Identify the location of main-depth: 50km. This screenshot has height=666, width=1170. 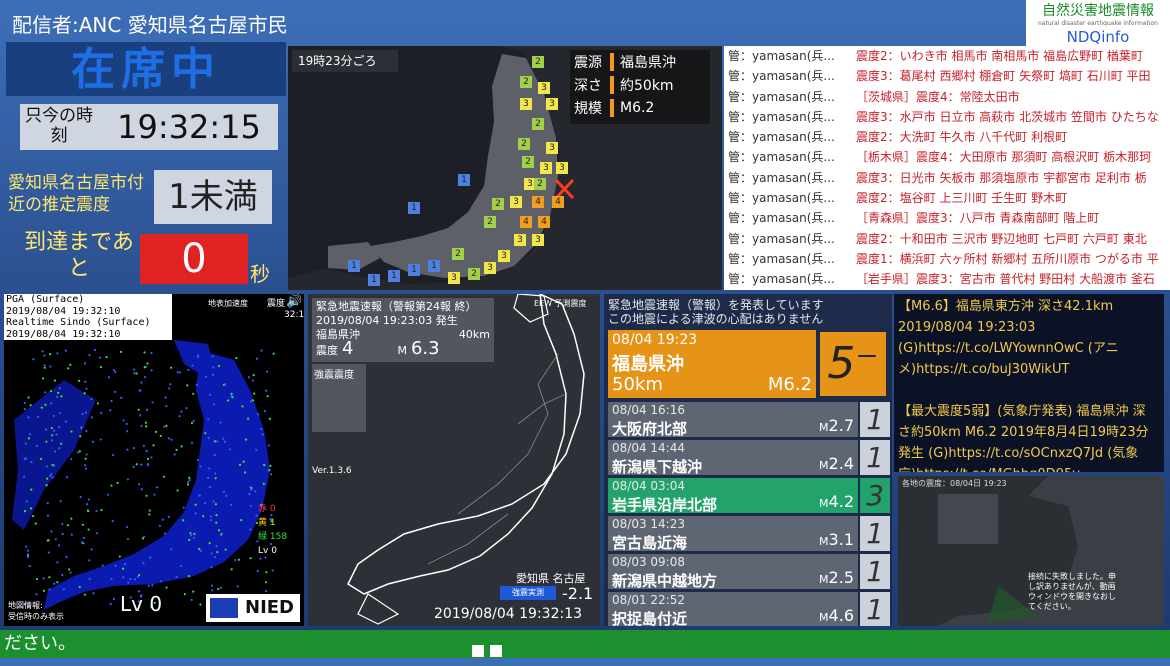
(637, 384).